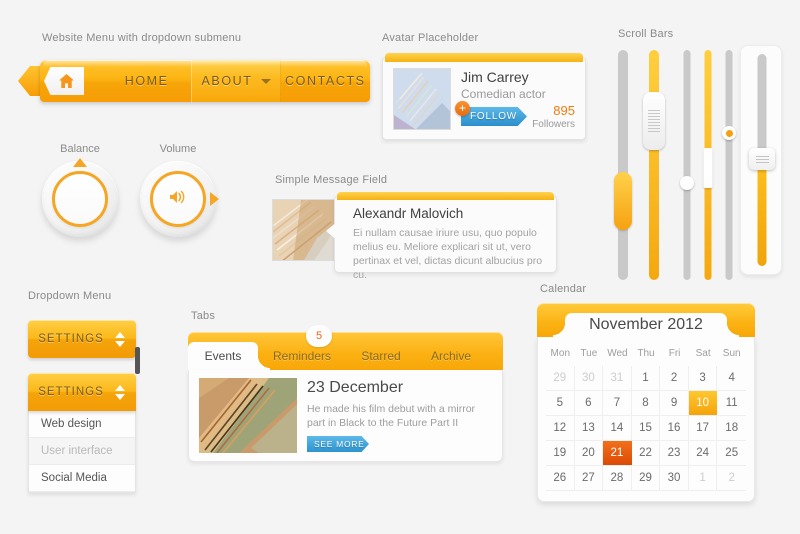  I want to click on calendar-day: 13, so click(589, 428).